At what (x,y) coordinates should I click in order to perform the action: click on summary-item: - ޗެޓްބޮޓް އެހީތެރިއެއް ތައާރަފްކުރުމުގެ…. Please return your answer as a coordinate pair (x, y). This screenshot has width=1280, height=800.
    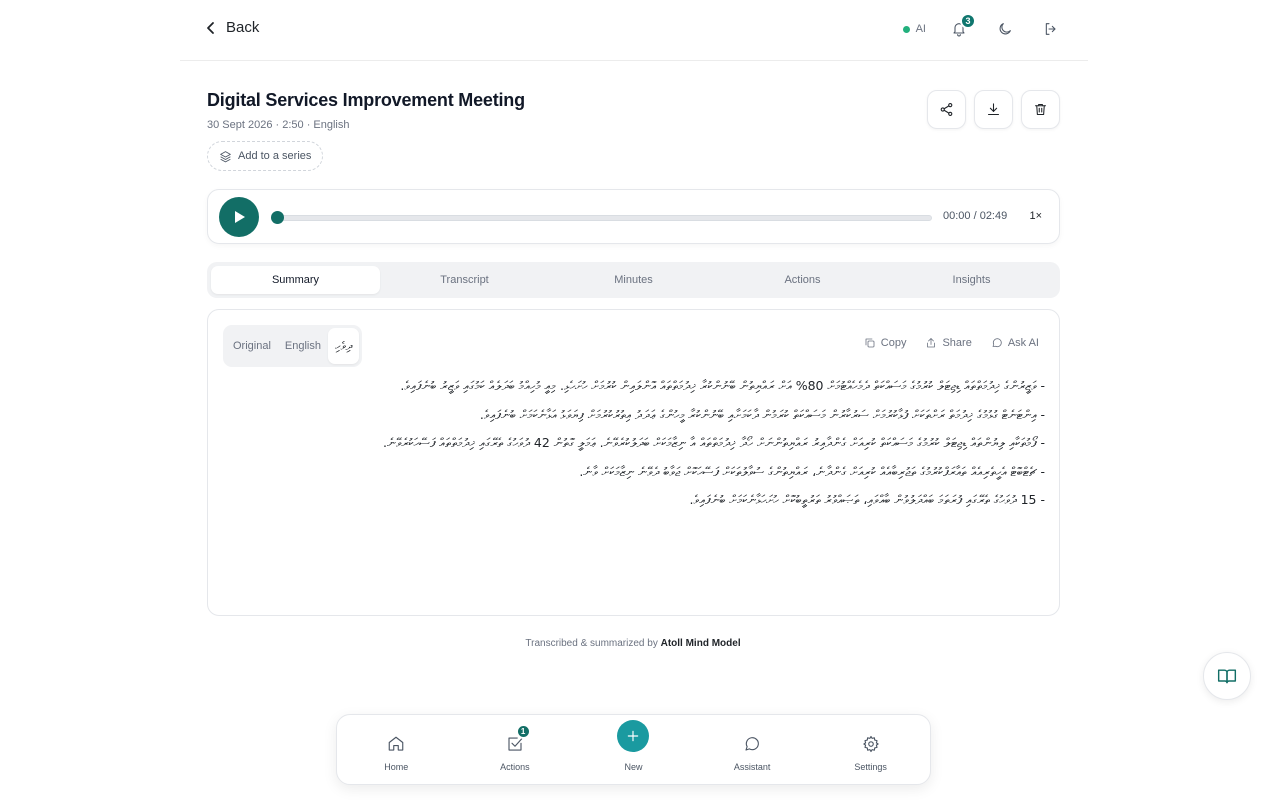
    Looking at the image, I should click on (812, 471).